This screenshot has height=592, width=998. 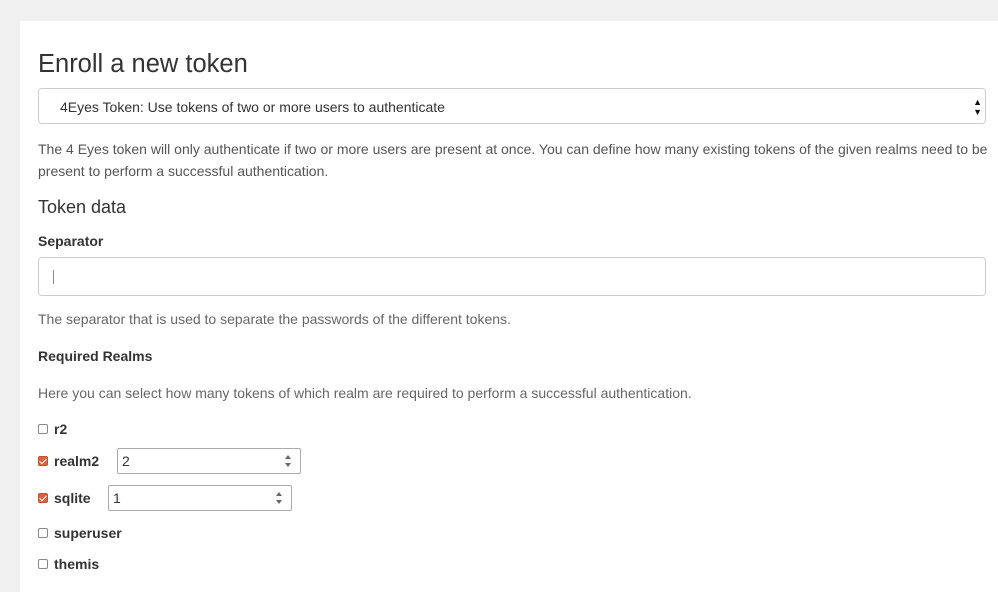 What do you see at coordinates (512, 276) in the screenshot?
I see `separator-input` at bounding box center [512, 276].